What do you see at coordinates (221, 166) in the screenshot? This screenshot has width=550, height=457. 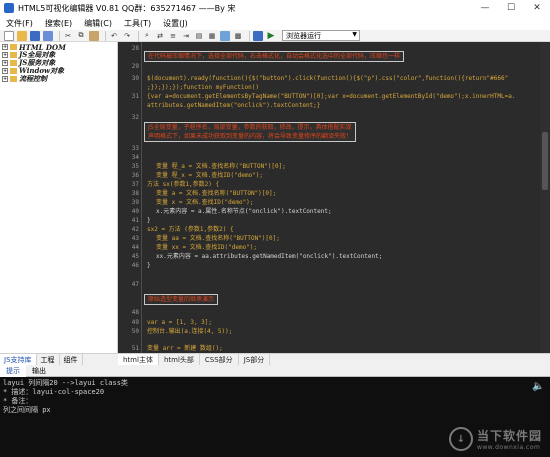 I see `code-text: 变量 程_a = 文档.查找名称("BUTTON")[0];` at bounding box center [221, 166].